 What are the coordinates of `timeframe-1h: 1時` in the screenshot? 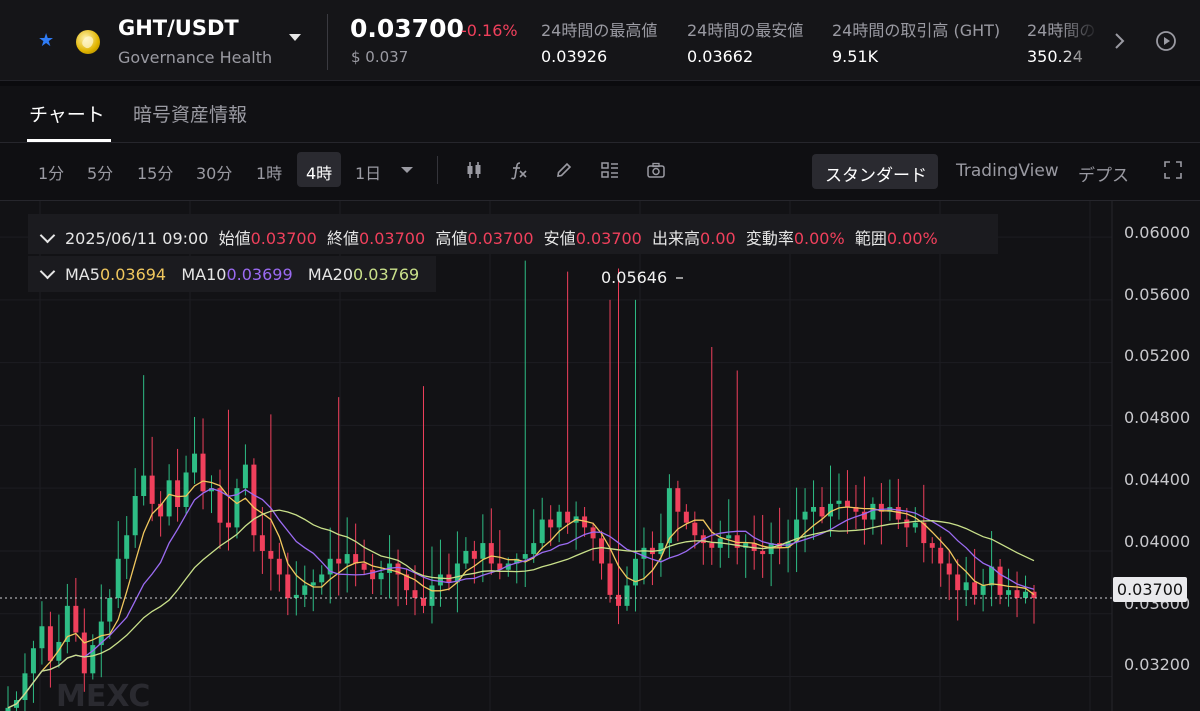 It's located at (269, 172).